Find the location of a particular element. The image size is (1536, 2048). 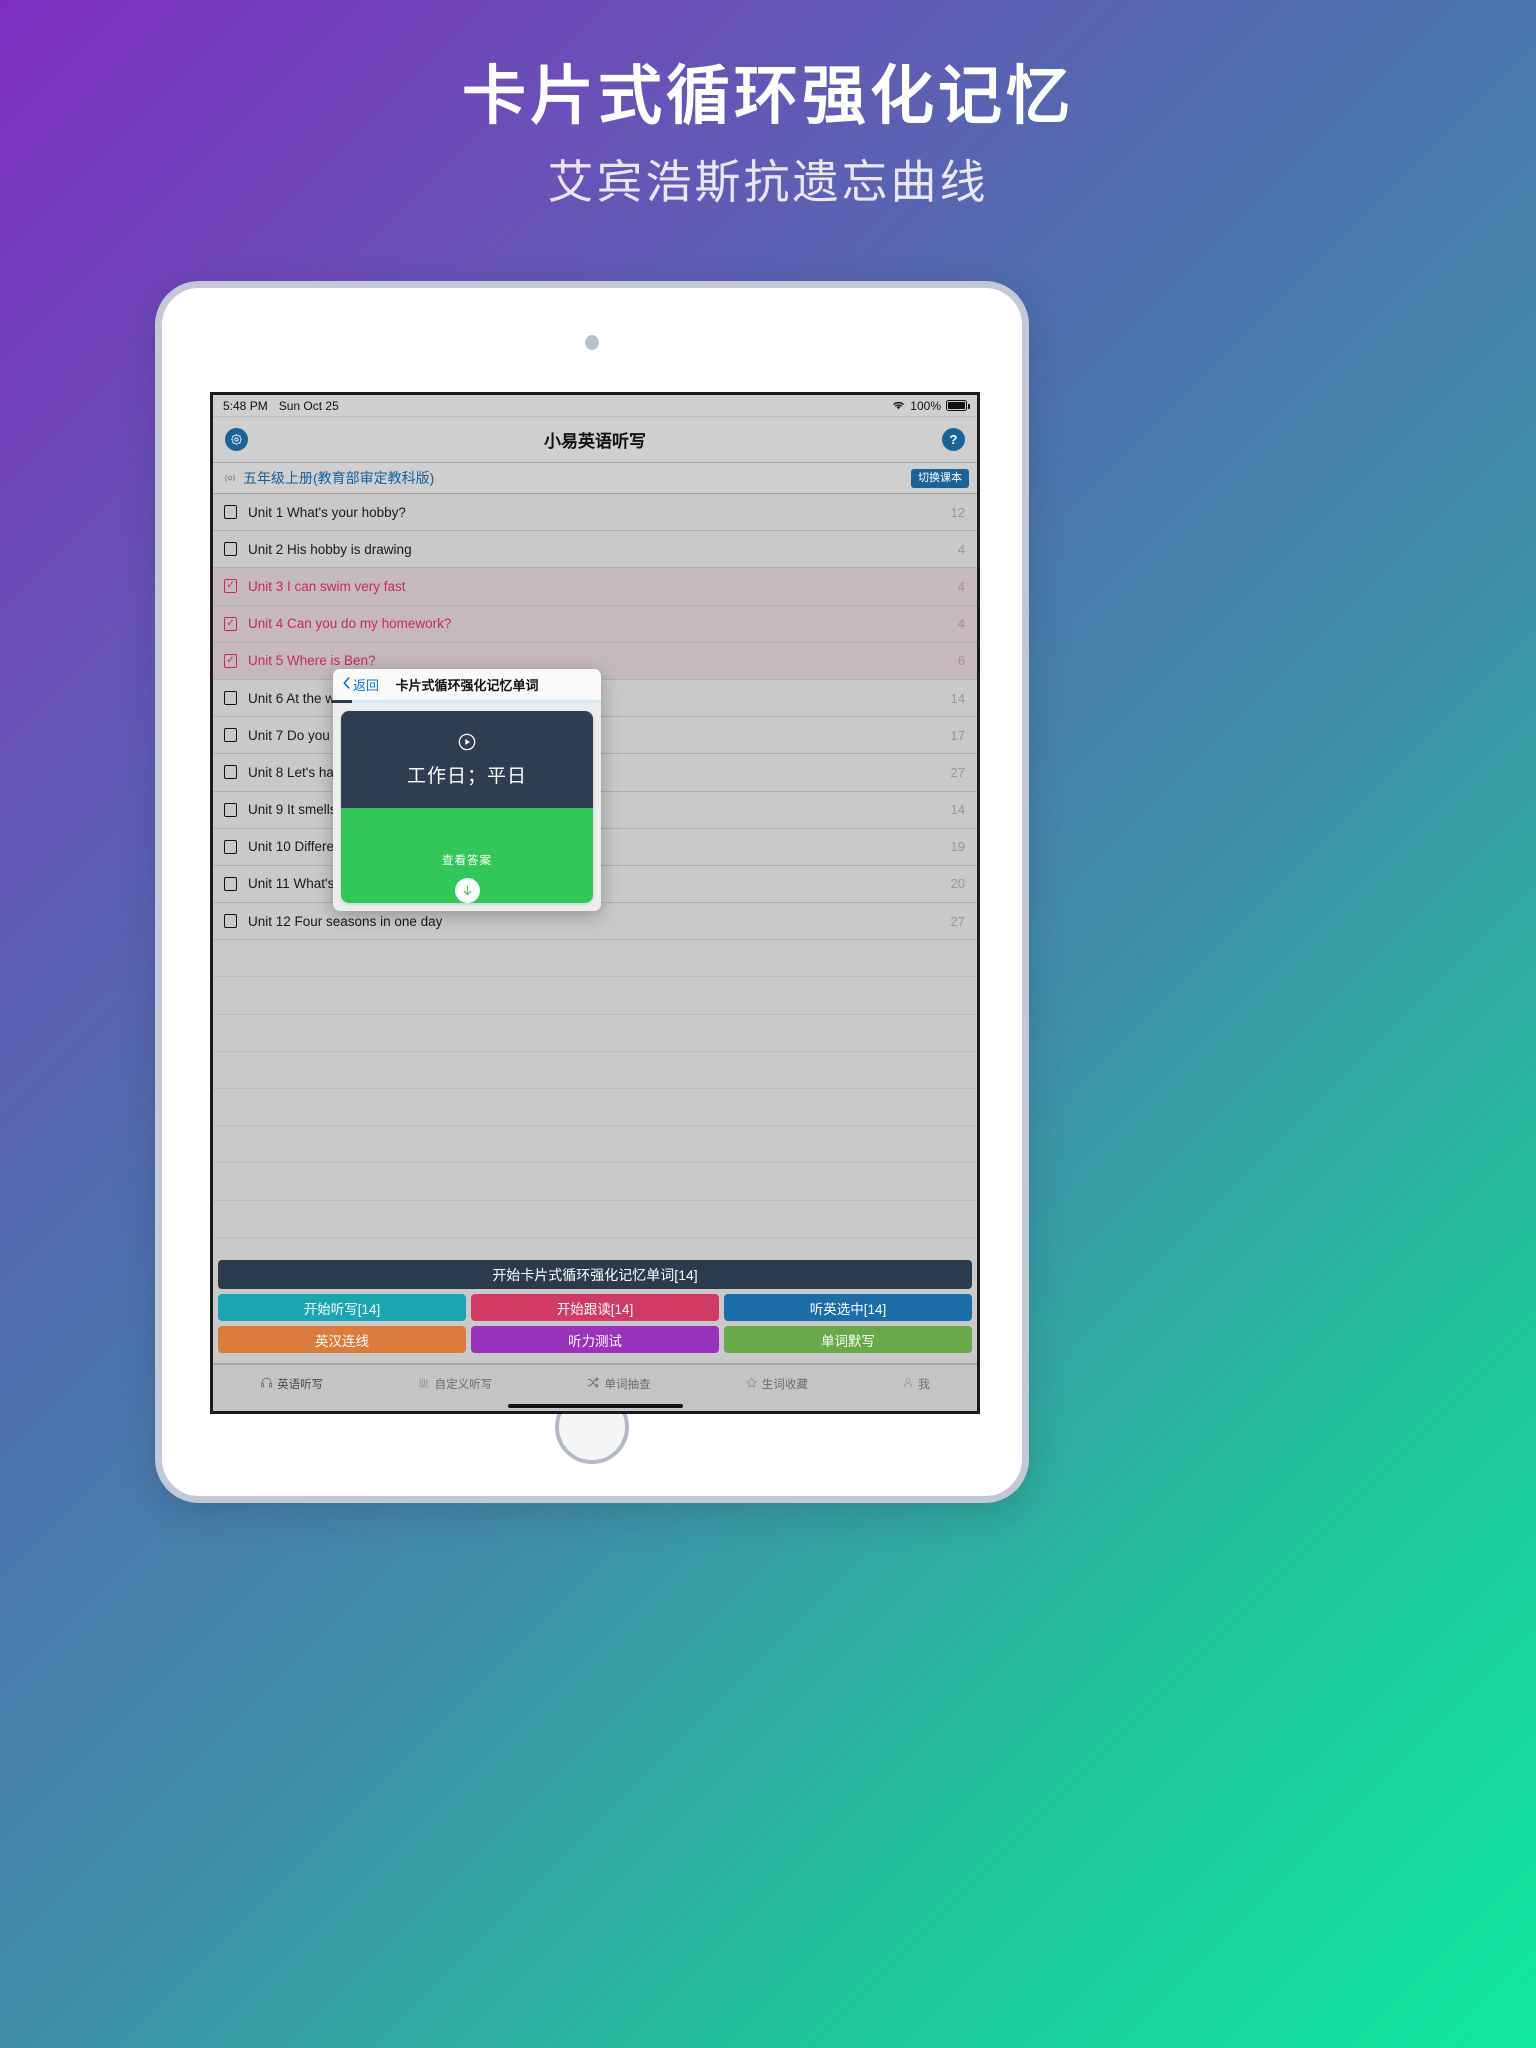

tab-label: 英语听写 is located at coordinates (300, 1385).